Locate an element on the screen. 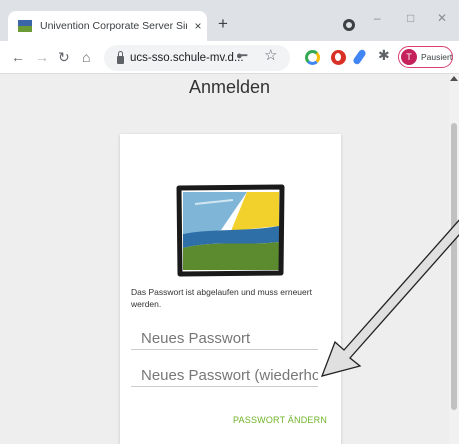  new-tab-button: + is located at coordinates (223, 24).